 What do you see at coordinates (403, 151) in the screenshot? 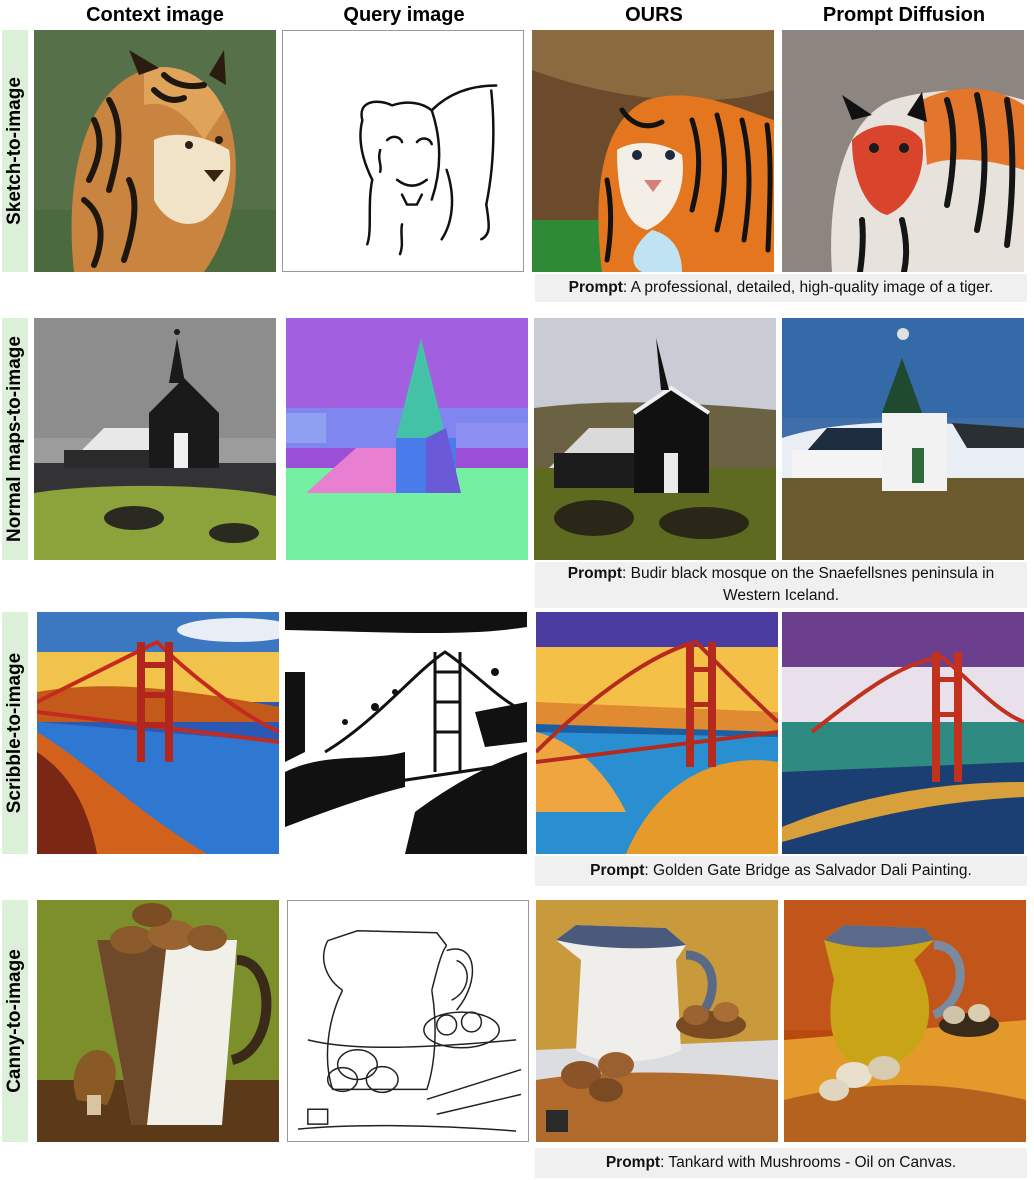
I see `query-image-tiger-sketch` at bounding box center [403, 151].